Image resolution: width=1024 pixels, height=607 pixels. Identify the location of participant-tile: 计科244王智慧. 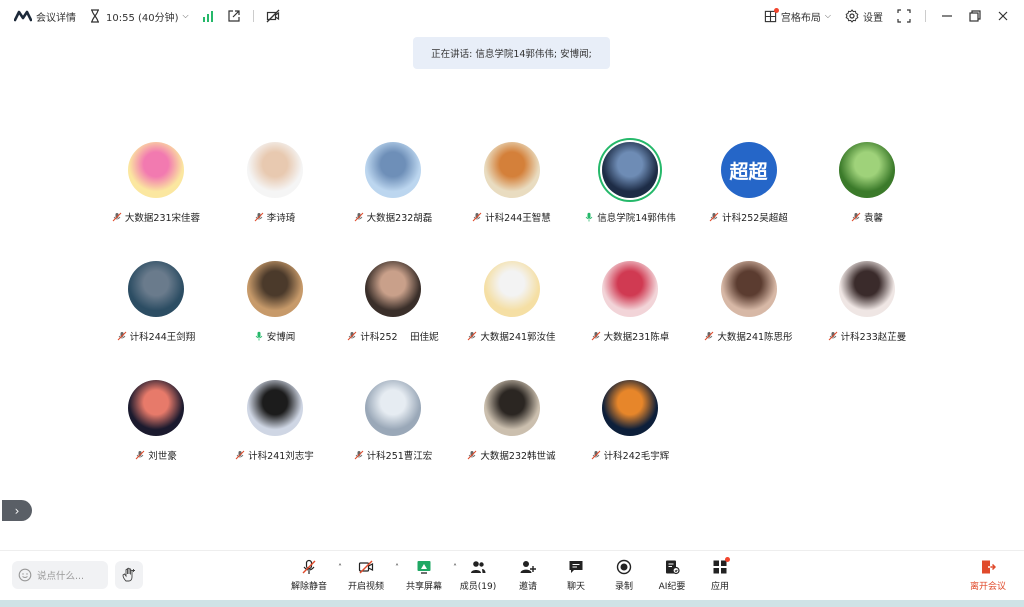
(512, 192).